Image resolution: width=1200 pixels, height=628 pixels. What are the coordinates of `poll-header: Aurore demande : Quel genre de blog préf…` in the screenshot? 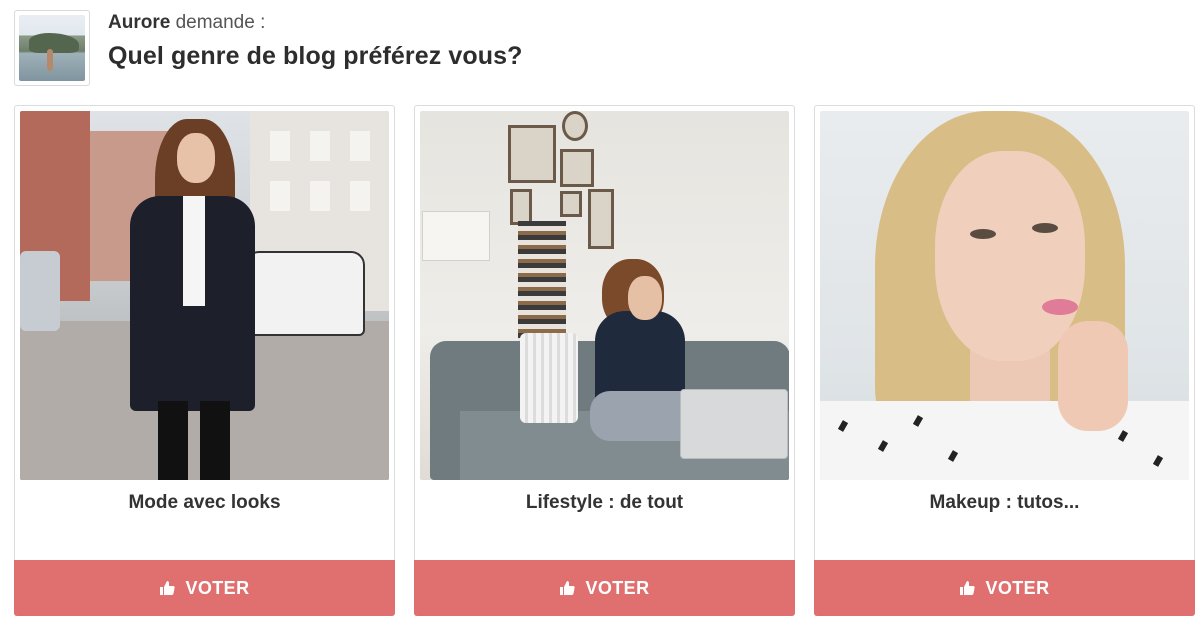 It's located at (600, 48).